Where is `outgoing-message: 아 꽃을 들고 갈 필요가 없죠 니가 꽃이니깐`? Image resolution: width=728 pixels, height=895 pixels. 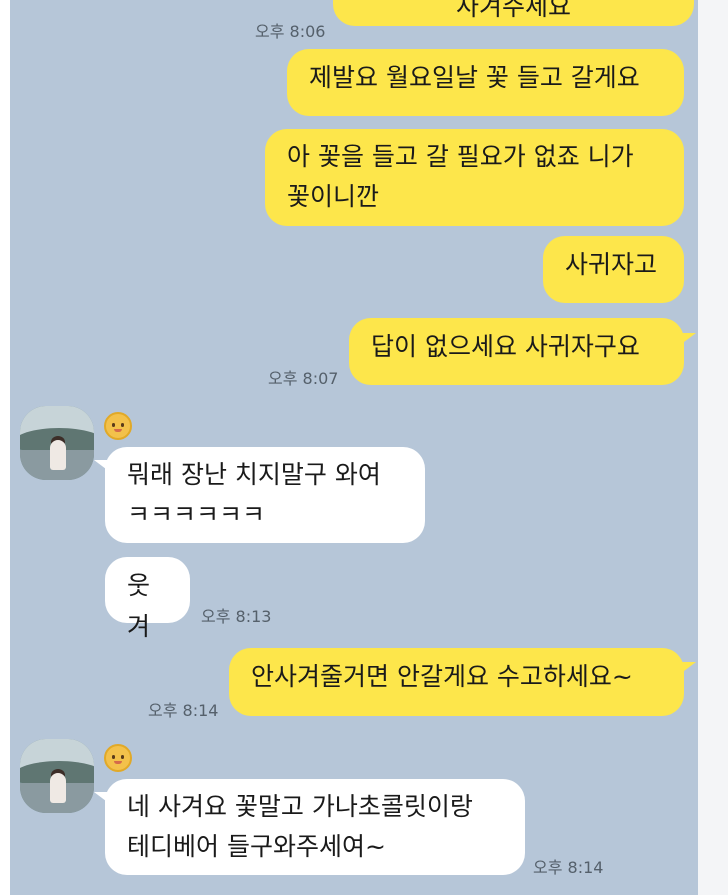 outgoing-message: 아 꽃을 들고 갈 필요가 없죠 니가 꽃이니깐 is located at coordinates (474, 177).